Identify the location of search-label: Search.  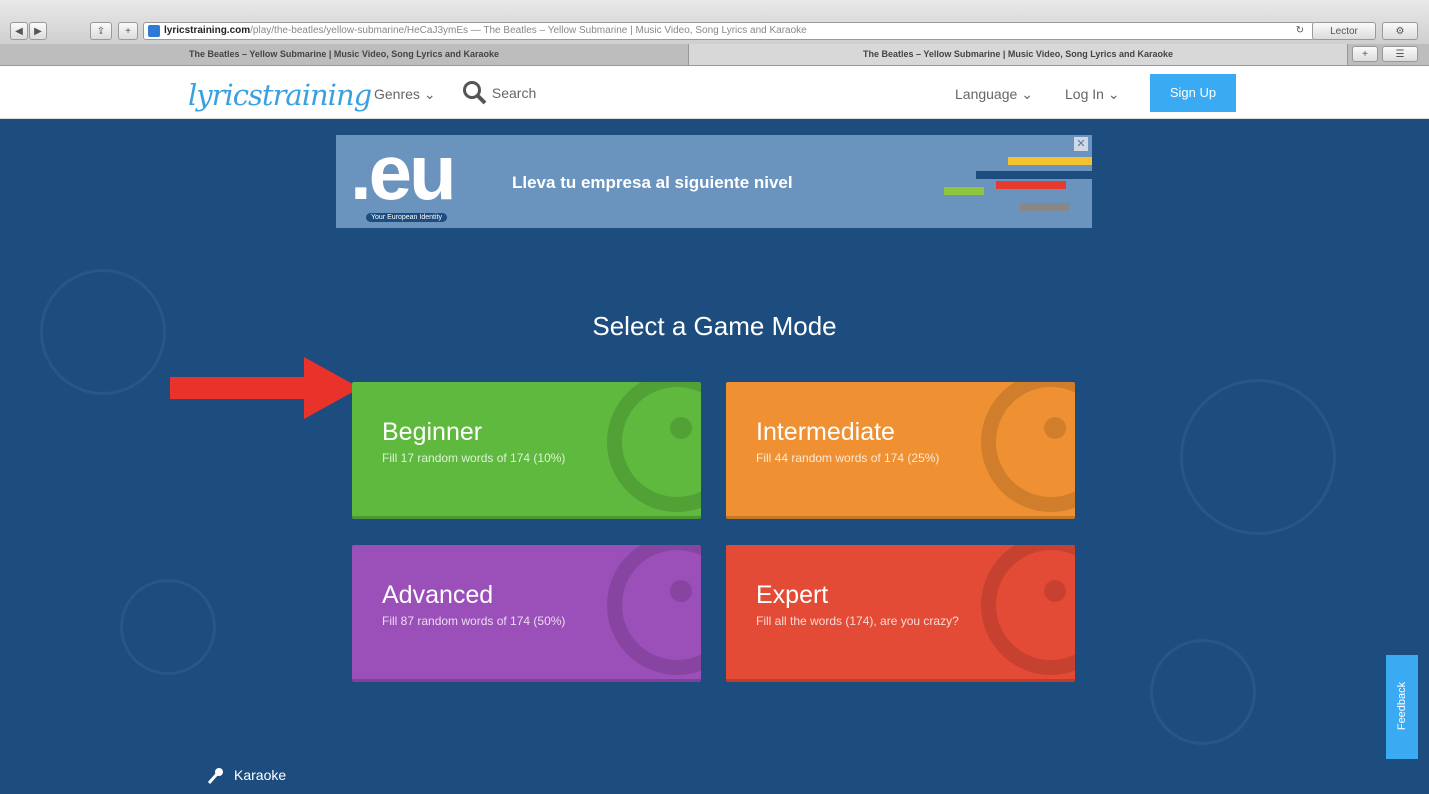
(514, 93).